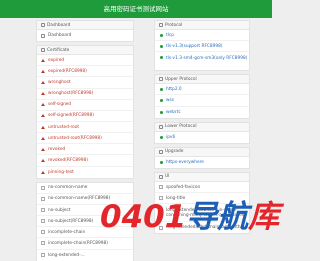 This screenshot has height=261, width=320. Describe the element at coordinates (190, 217) in the screenshot. I see `watermark-logo: 0401导航库` at that location.